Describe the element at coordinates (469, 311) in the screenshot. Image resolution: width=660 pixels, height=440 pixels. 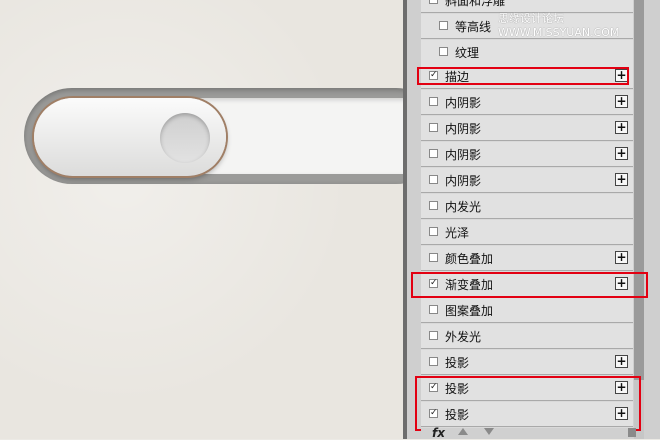
I see `style-label: 图案叠加` at that location.